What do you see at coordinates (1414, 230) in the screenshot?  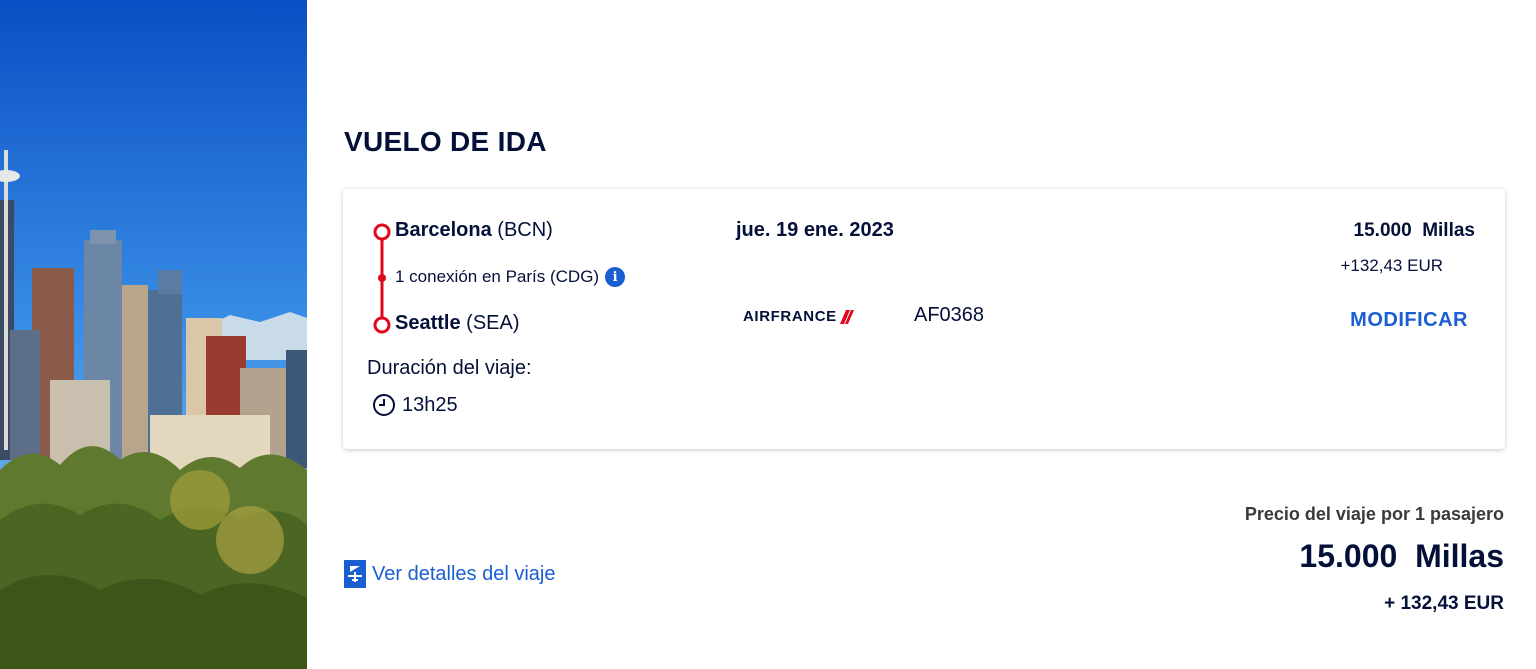 I see `flight-price-miles: 15.000 Millas` at bounding box center [1414, 230].